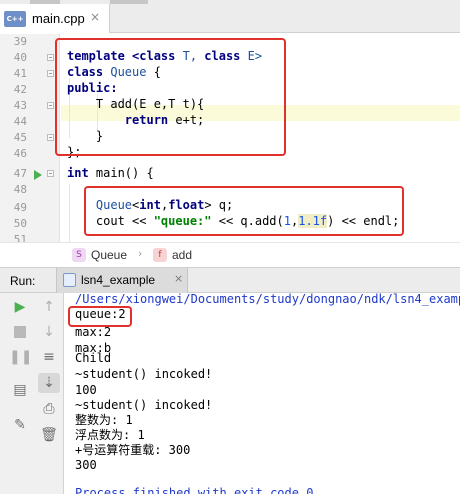  What do you see at coordinates (79, 255) in the screenshot?
I see `struct-icon: S` at bounding box center [79, 255].